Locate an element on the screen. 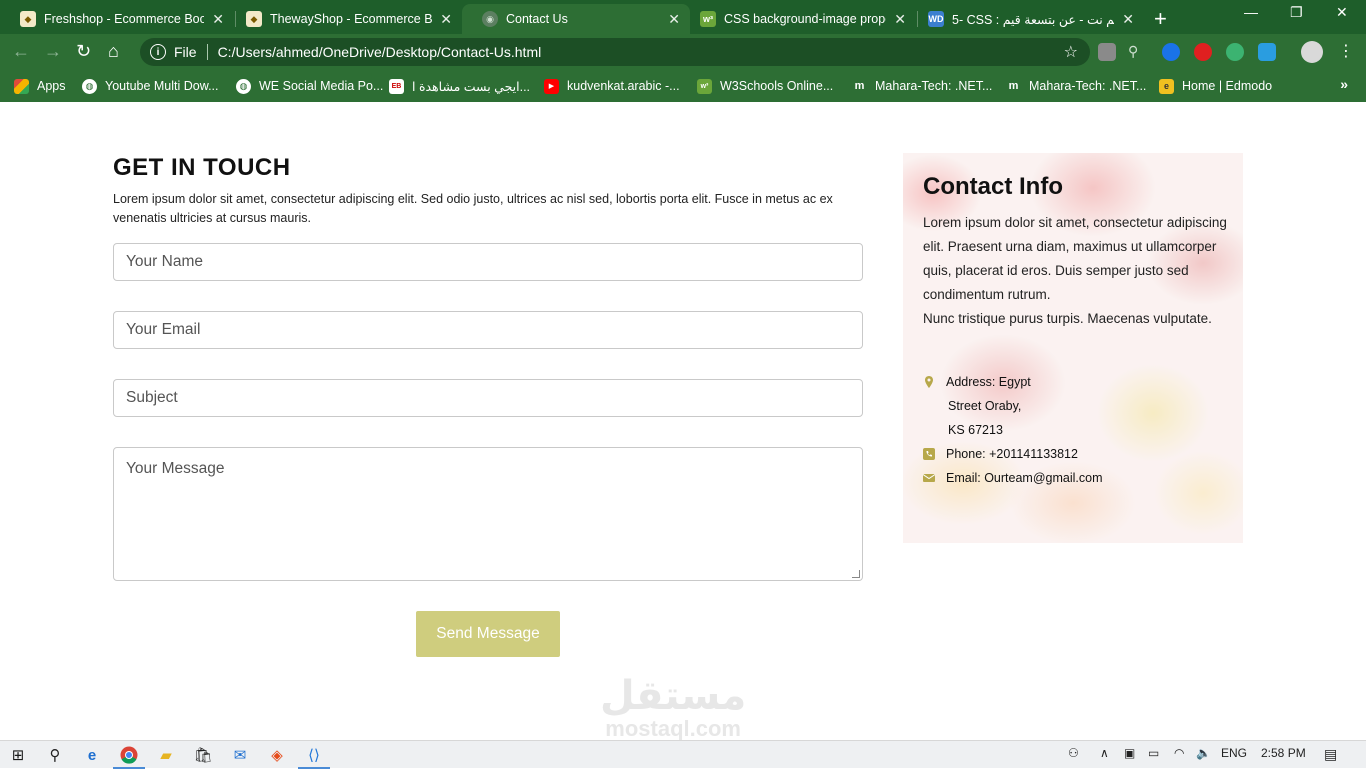  tab-css-arabic: WD 5- CSS : عالم نت - عن بتسعة قيم ✕ is located at coordinates (1026, 19).